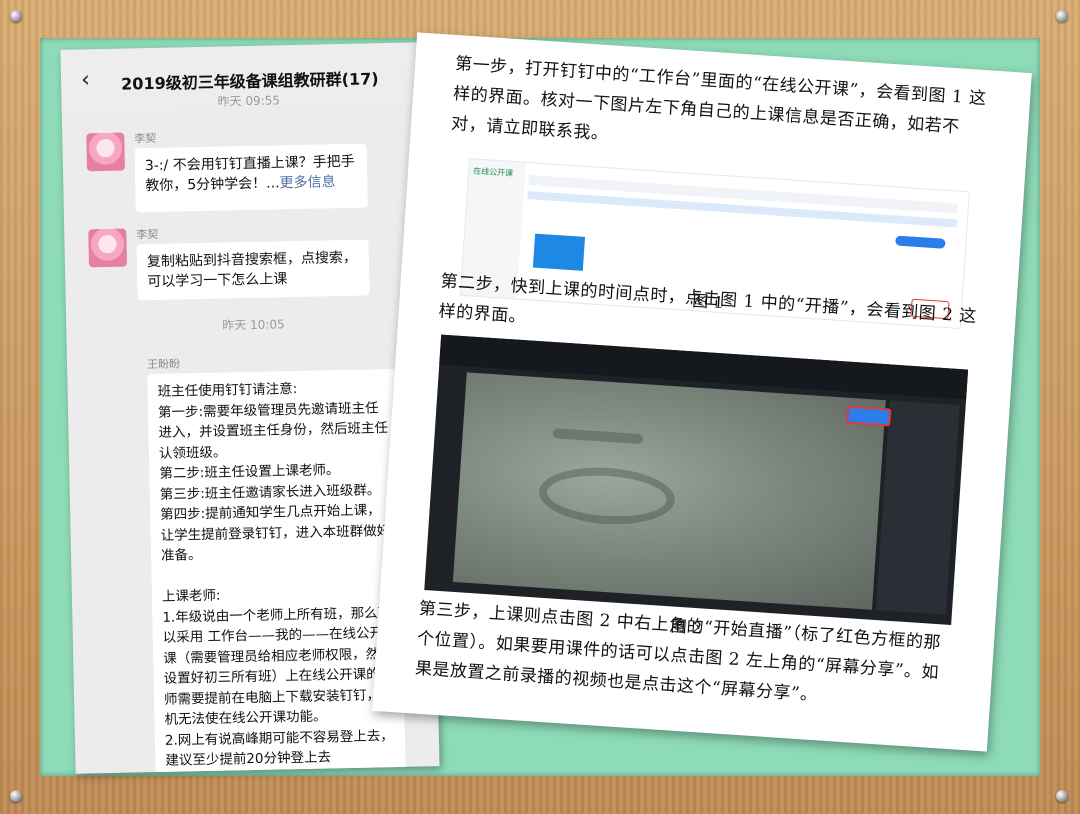 This screenshot has width=1080, height=814. I want to click on message-bubble: 复制粘贴到抖音搜索框，点搜索，可以学习一下怎么上课, so click(253, 270).